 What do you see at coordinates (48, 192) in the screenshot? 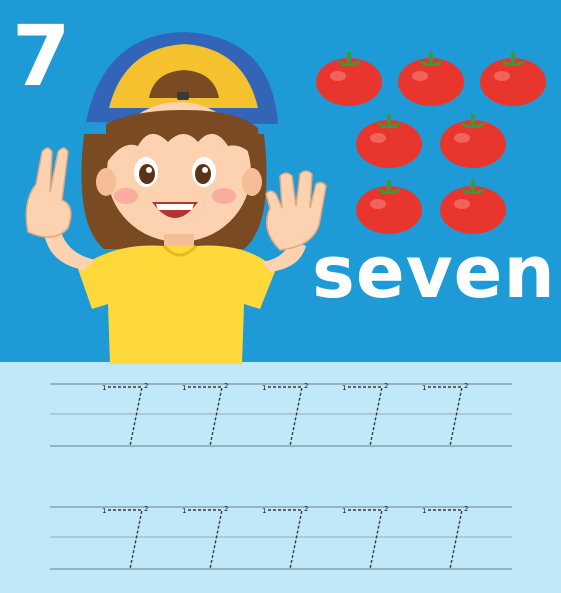
I see `peace-hand-icon` at bounding box center [48, 192].